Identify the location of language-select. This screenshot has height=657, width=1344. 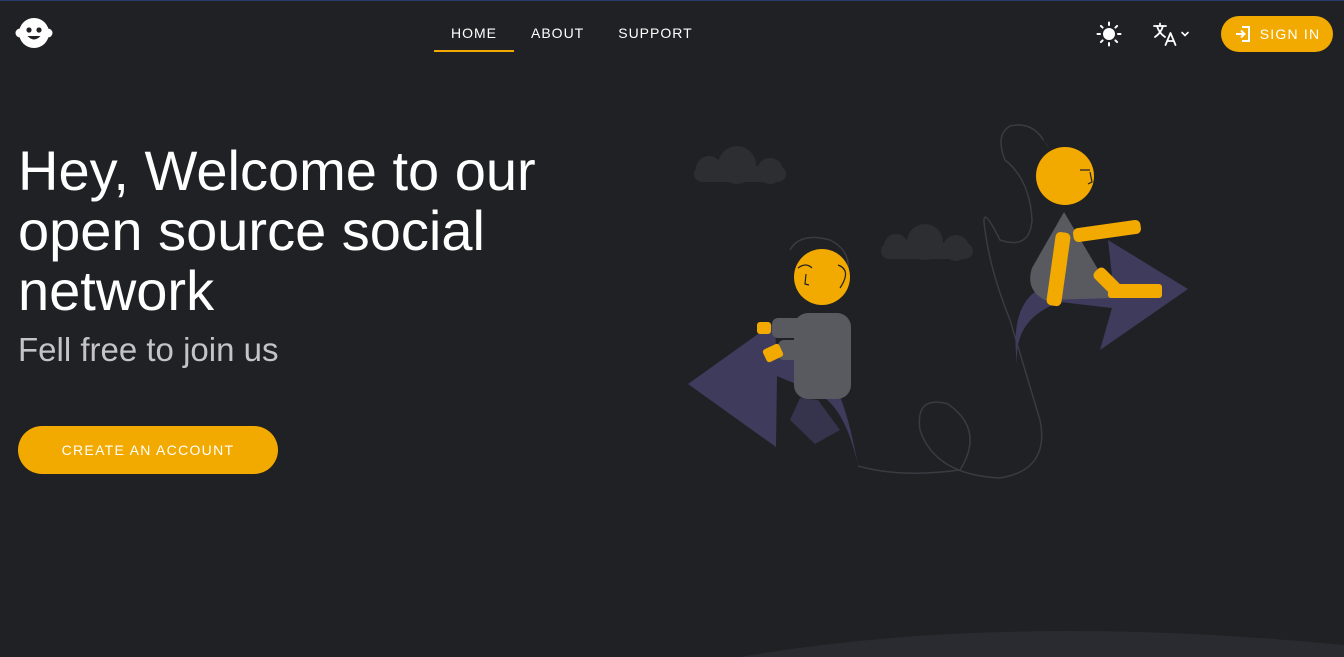
(1172, 34).